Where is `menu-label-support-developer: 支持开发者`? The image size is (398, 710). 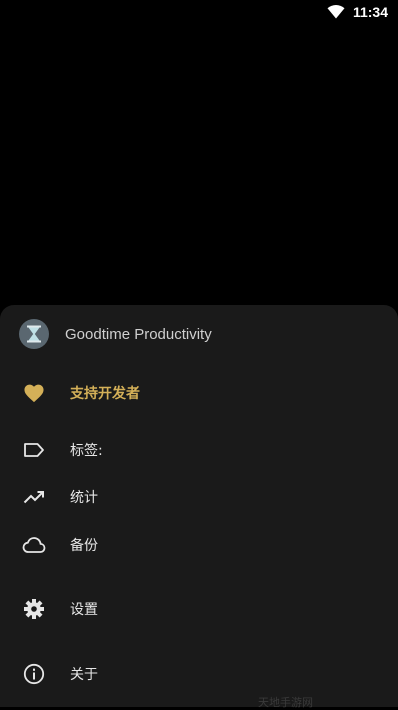 menu-label-support-developer: 支持开发者 is located at coordinates (105, 394).